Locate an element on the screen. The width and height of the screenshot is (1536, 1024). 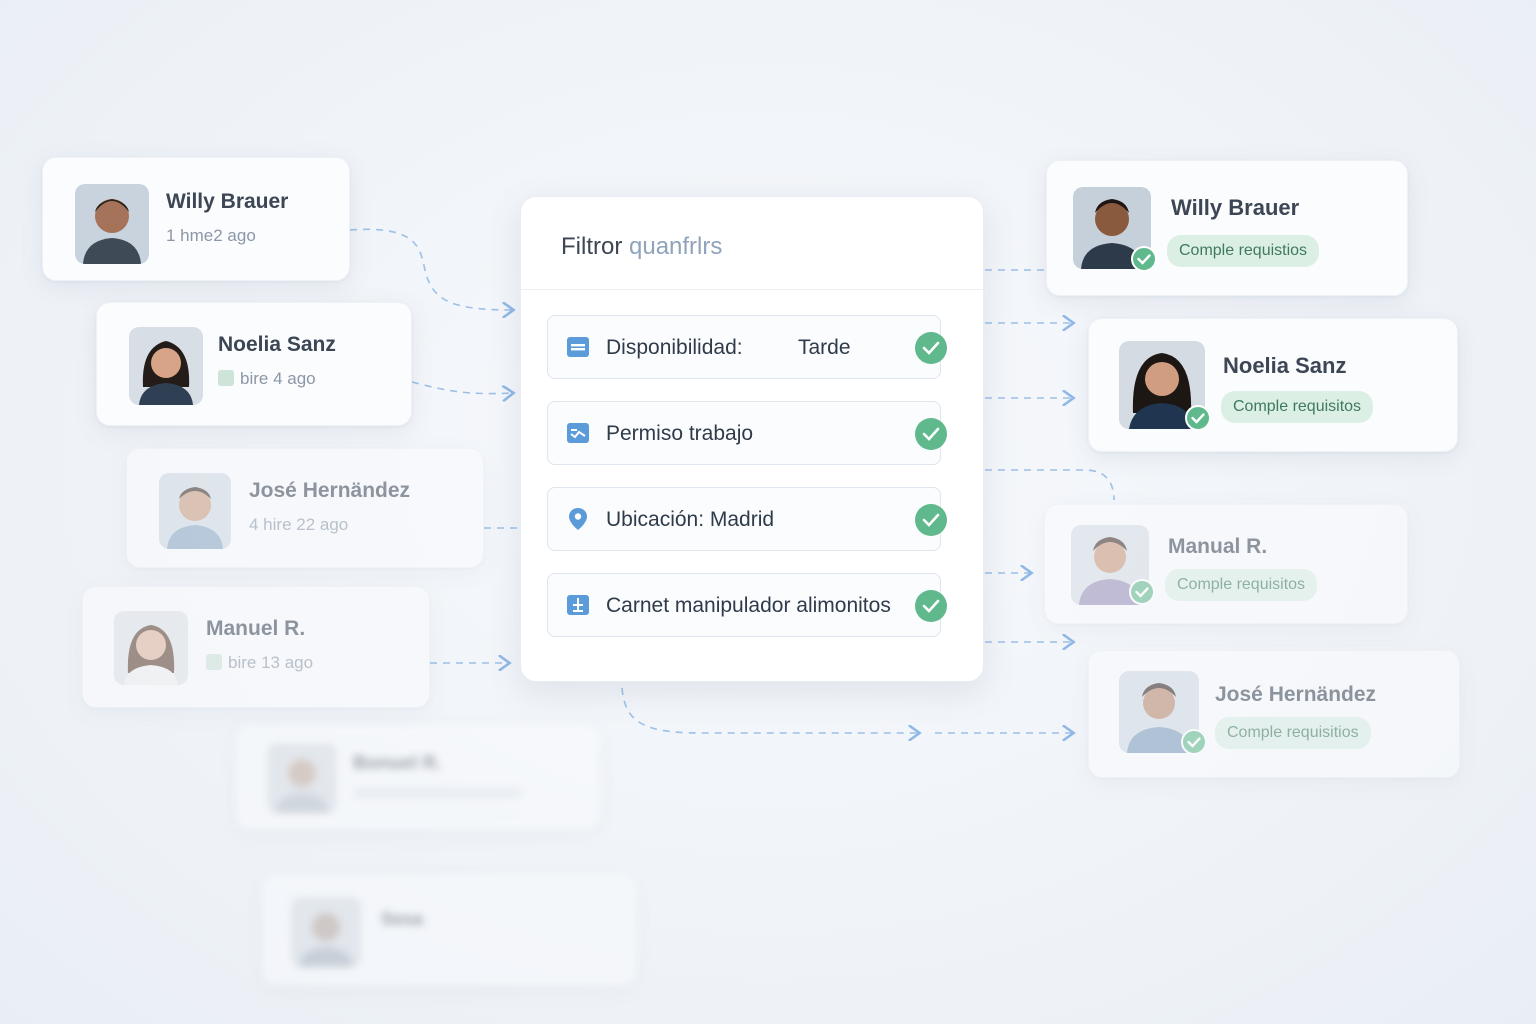
criterion-label: Permiso trabajo is located at coordinates (680, 433).